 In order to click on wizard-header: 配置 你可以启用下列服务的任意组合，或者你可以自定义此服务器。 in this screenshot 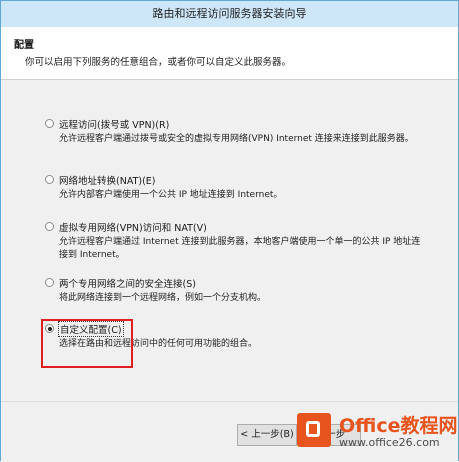, I will do `click(229, 53)`.